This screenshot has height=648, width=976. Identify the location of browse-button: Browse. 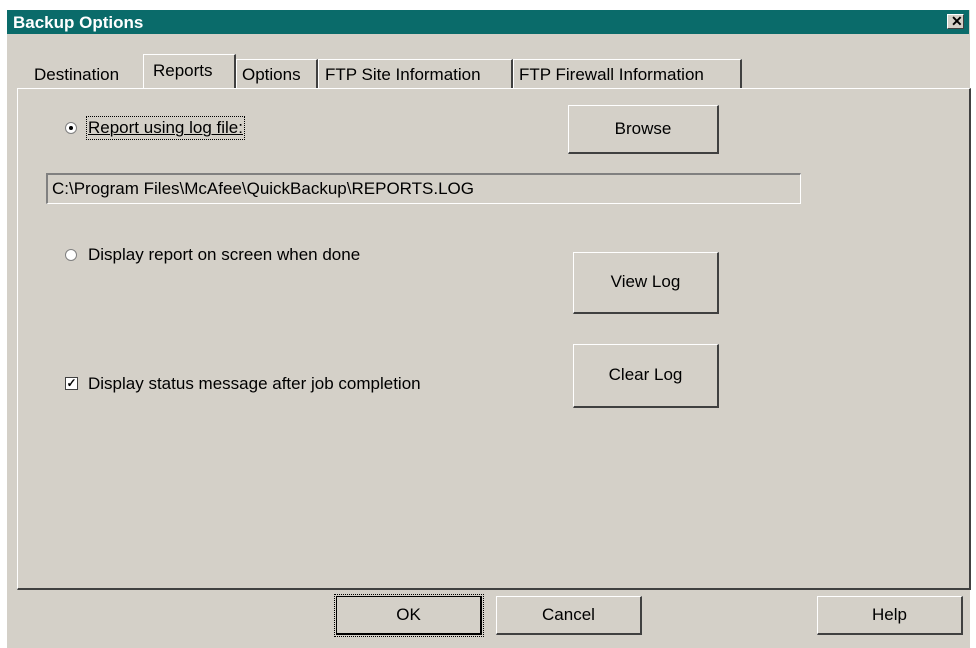
(643, 129).